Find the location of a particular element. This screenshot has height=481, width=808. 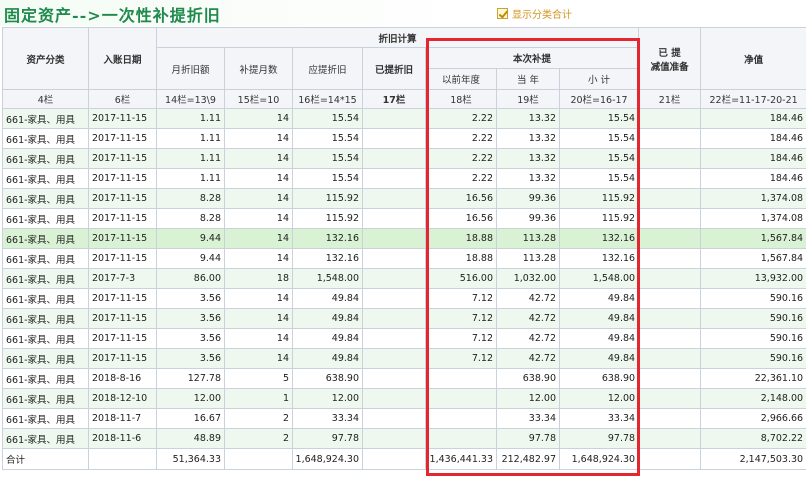

cell-prior-years: 516.00 is located at coordinates (461, 278).